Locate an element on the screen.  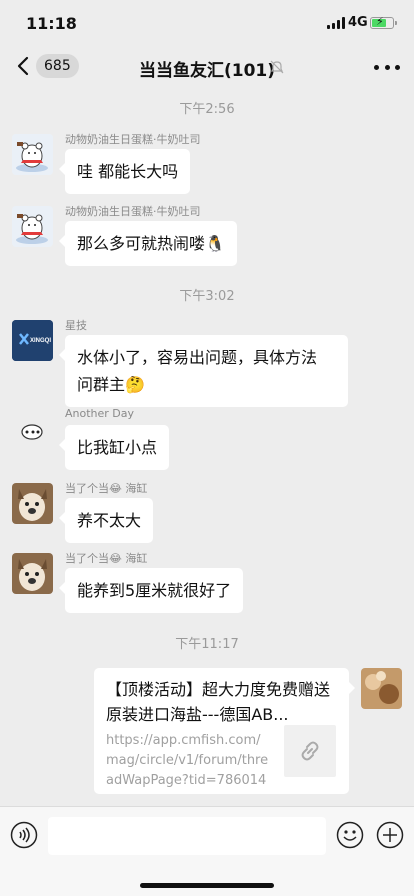
timestamp: 下午3:02 is located at coordinates (207, 296).